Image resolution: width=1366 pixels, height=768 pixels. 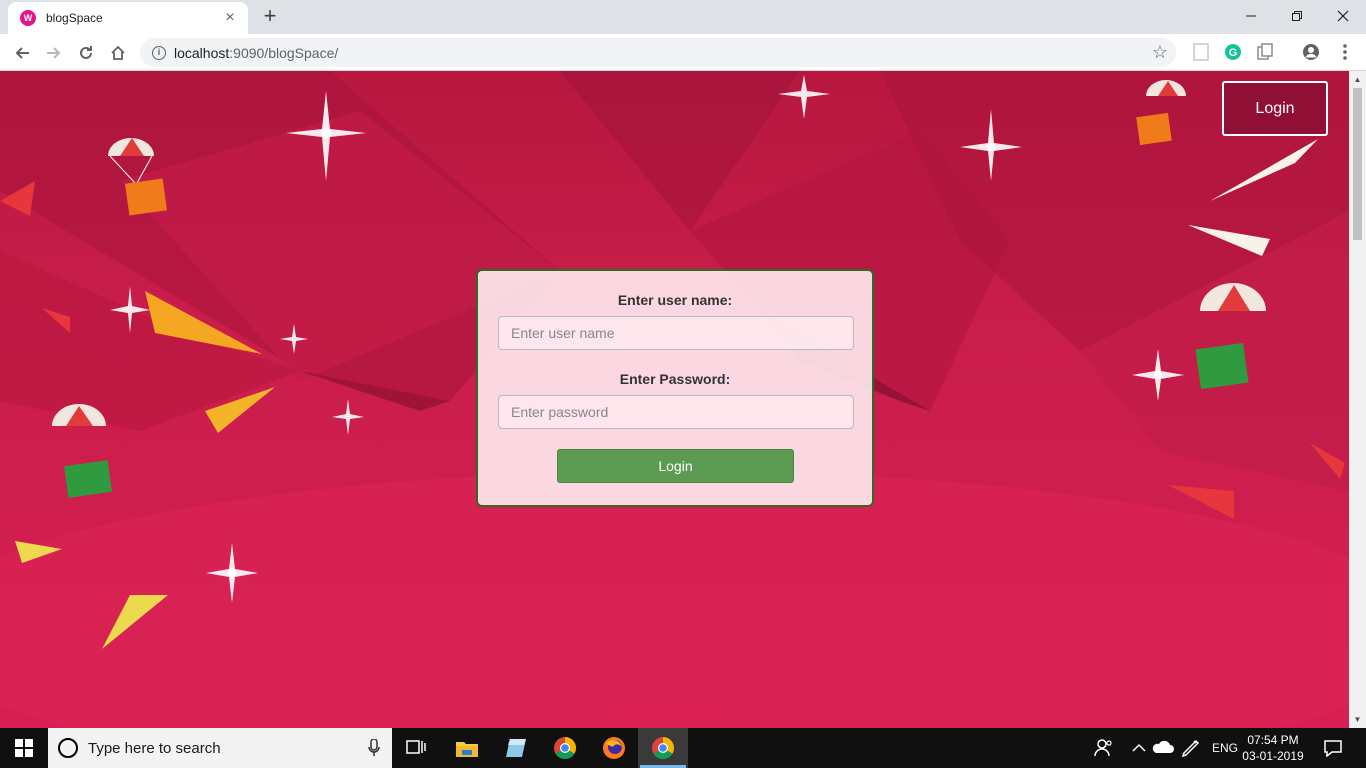 I want to click on scroll-up-icon: ▲, so click(x=1357, y=79).